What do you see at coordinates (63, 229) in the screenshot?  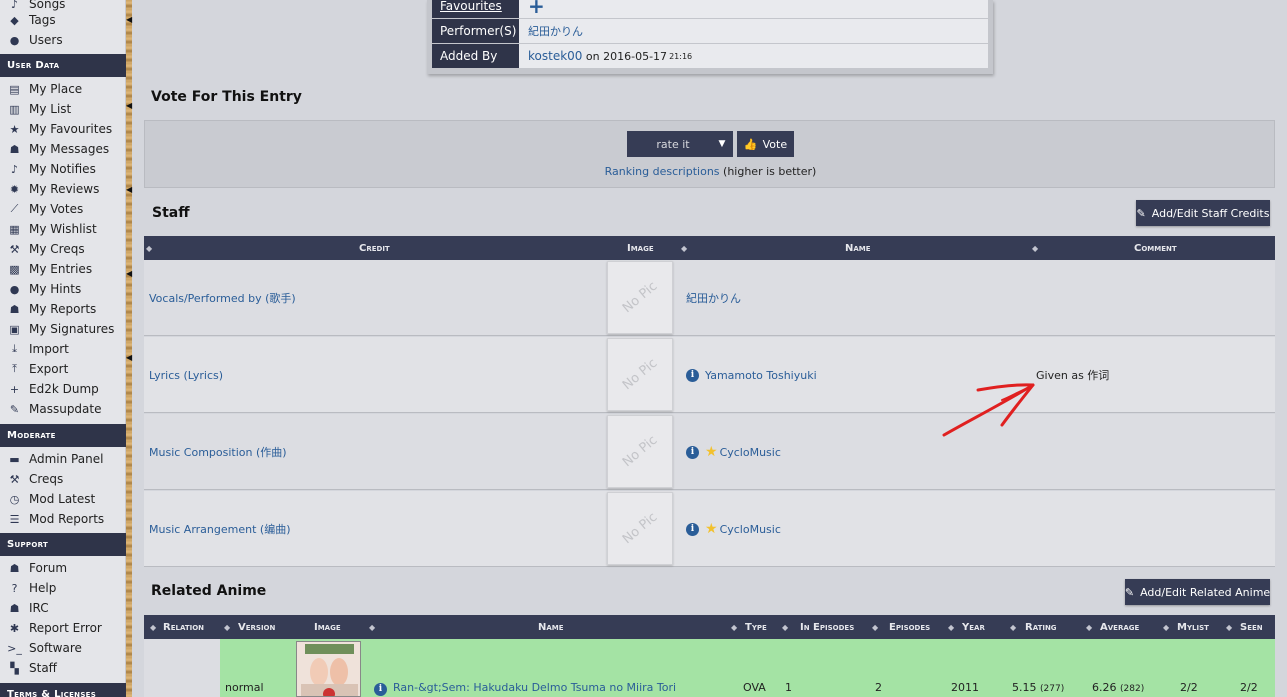 I see `sidebar-item-my-wishlist: ▦ My Wishlist` at bounding box center [63, 229].